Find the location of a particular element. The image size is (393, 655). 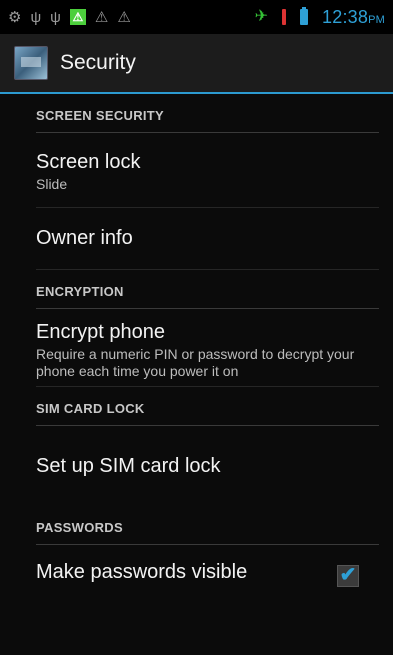

make-passwords-visible-item: Make passwords visible ✔ is located at coordinates (207, 572).